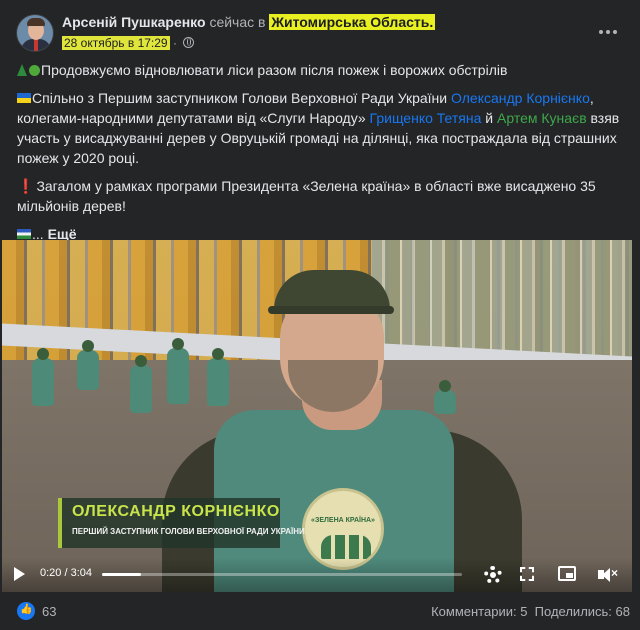  I want to click on post-stats: Комментарии: 5 Поделились: 68, so click(530, 611).